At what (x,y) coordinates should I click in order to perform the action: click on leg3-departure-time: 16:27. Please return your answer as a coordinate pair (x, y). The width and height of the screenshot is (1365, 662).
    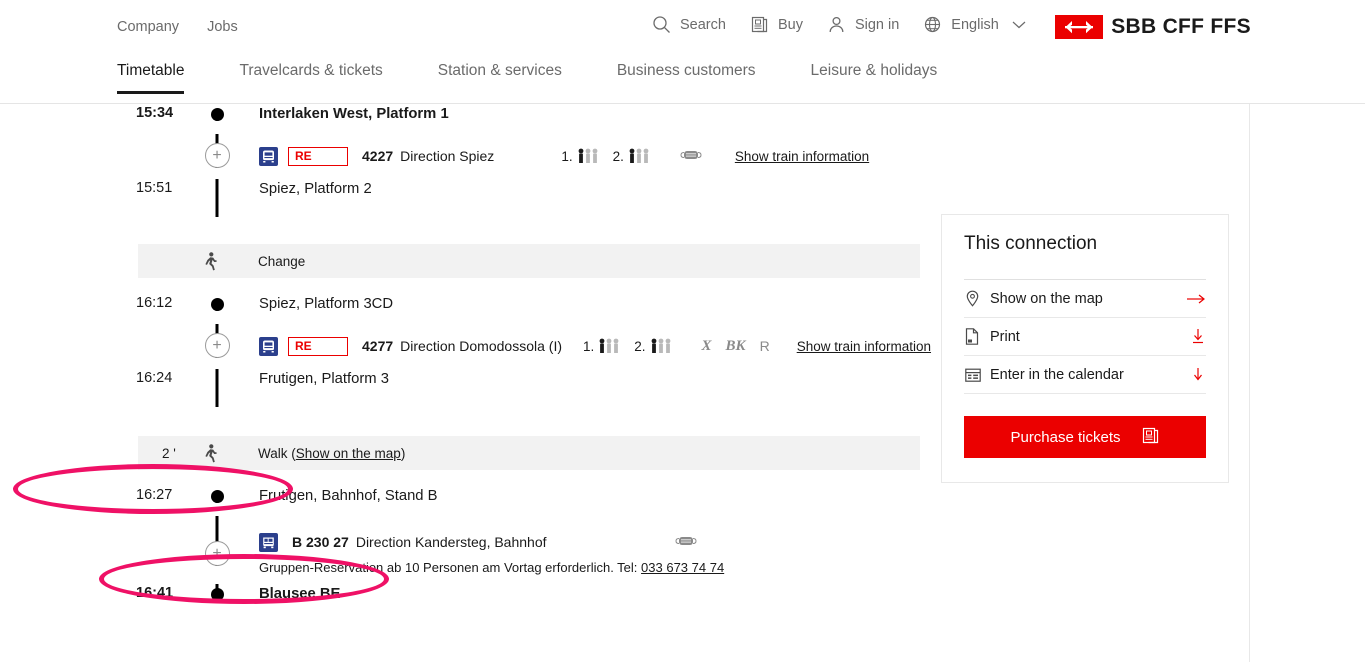
    Looking at the image, I should click on (154, 495).